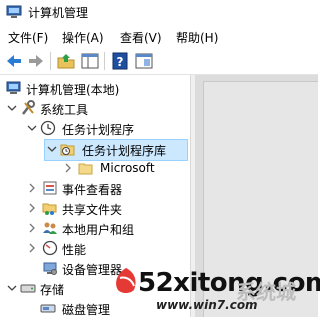 The width and height of the screenshot is (320, 317). I want to click on tree-item-label: 任务计划程序库, so click(124, 151).